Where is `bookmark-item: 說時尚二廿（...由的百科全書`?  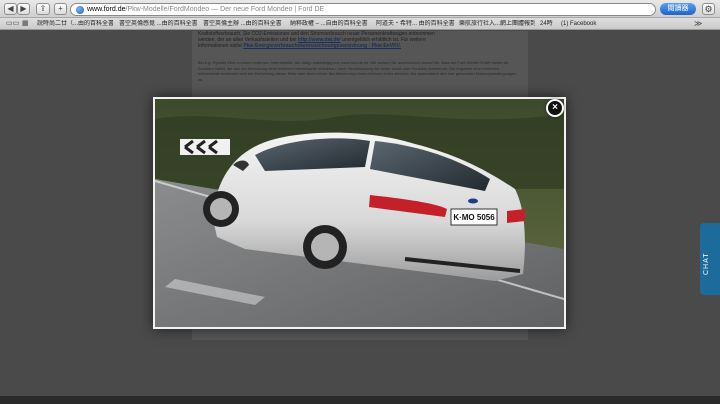
bookmark-item: 說時尚二廿（...由的百科全書 is located at coordinates (75, 24).